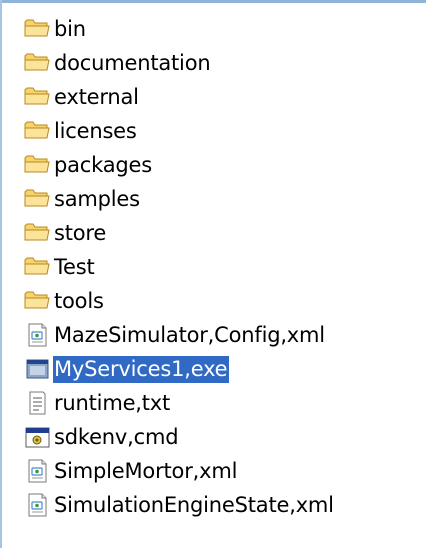 This screenshot has height=548, width=426. Describe the element at coordinates (79, 300) in the screenshot. I see `item-label: tools` at that location.